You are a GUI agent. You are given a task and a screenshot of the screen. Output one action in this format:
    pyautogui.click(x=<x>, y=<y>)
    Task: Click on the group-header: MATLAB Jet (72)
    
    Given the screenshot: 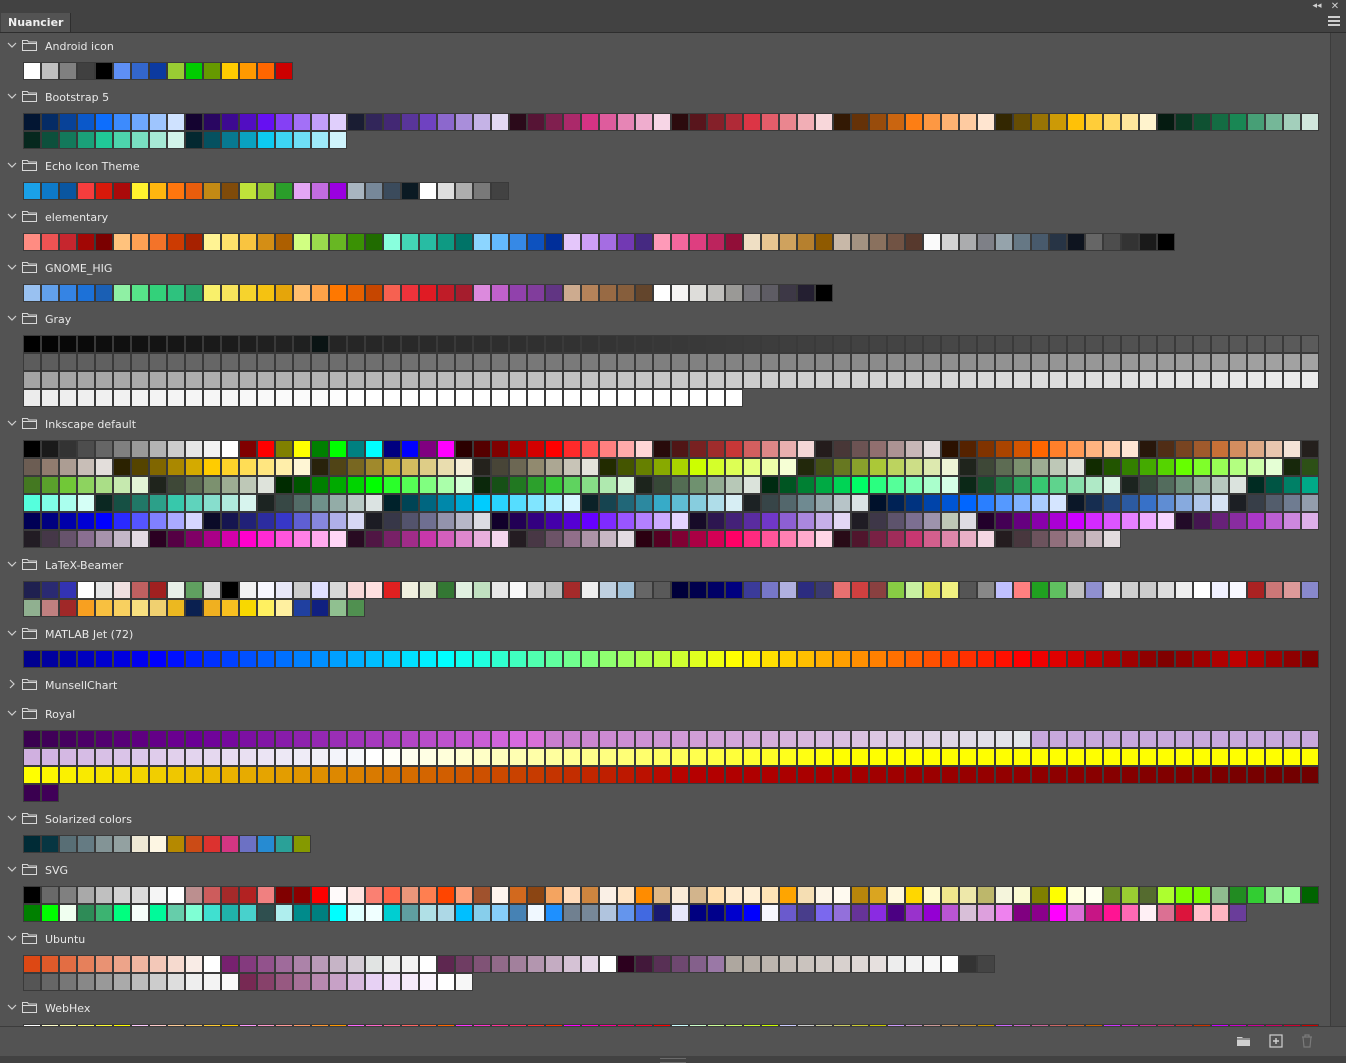 What is the action you would take?
    pyautogui.click(x=665, y=635)
    